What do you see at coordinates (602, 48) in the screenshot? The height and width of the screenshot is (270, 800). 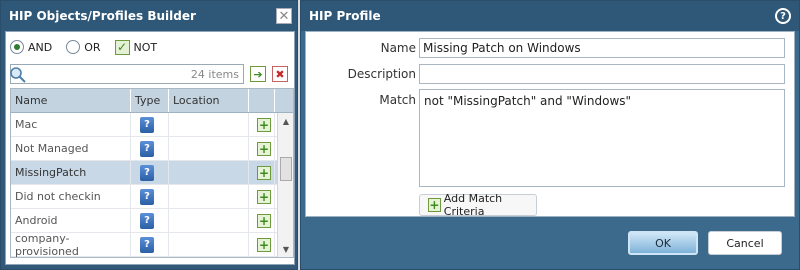 I see `name-field: Missing Patch on Windows` at bounding box center [602, 48].